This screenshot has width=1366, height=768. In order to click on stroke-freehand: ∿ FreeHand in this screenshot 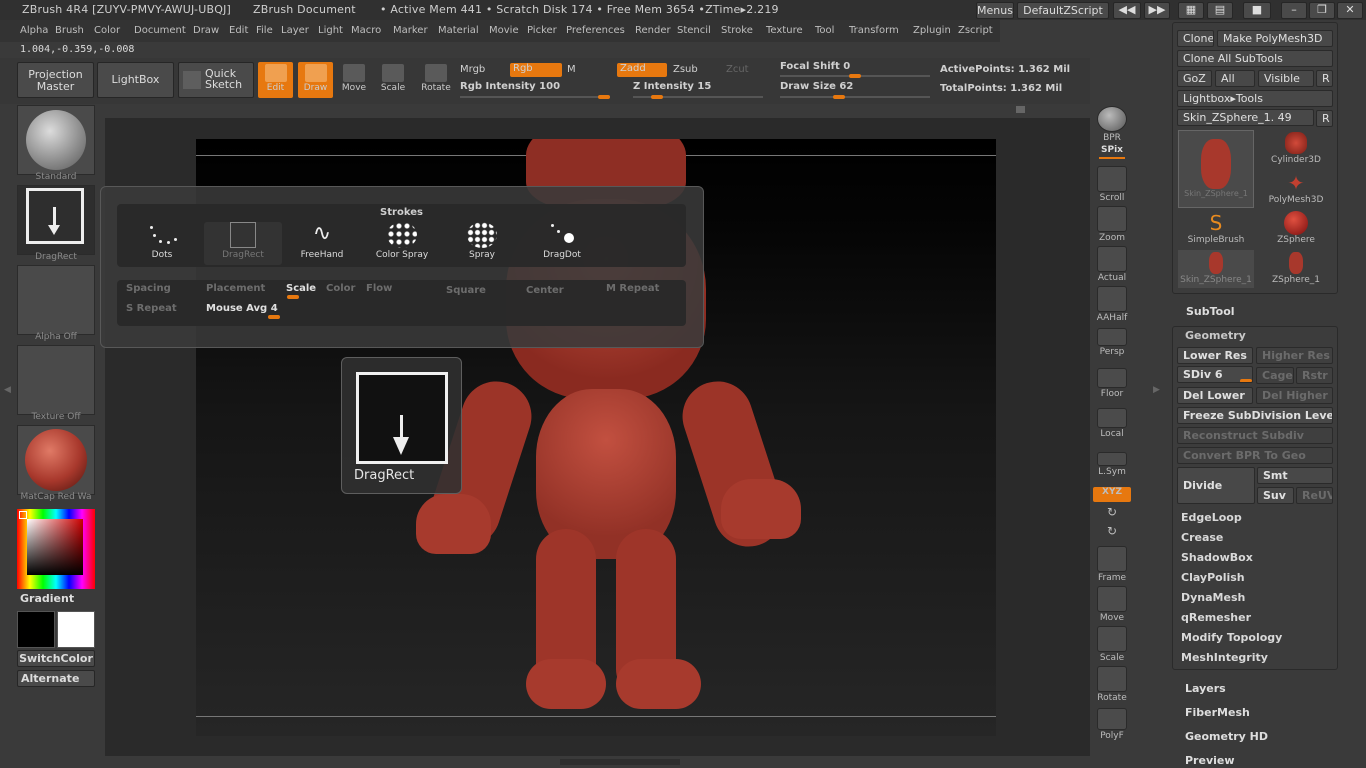, I will do `click(322, 243)`.